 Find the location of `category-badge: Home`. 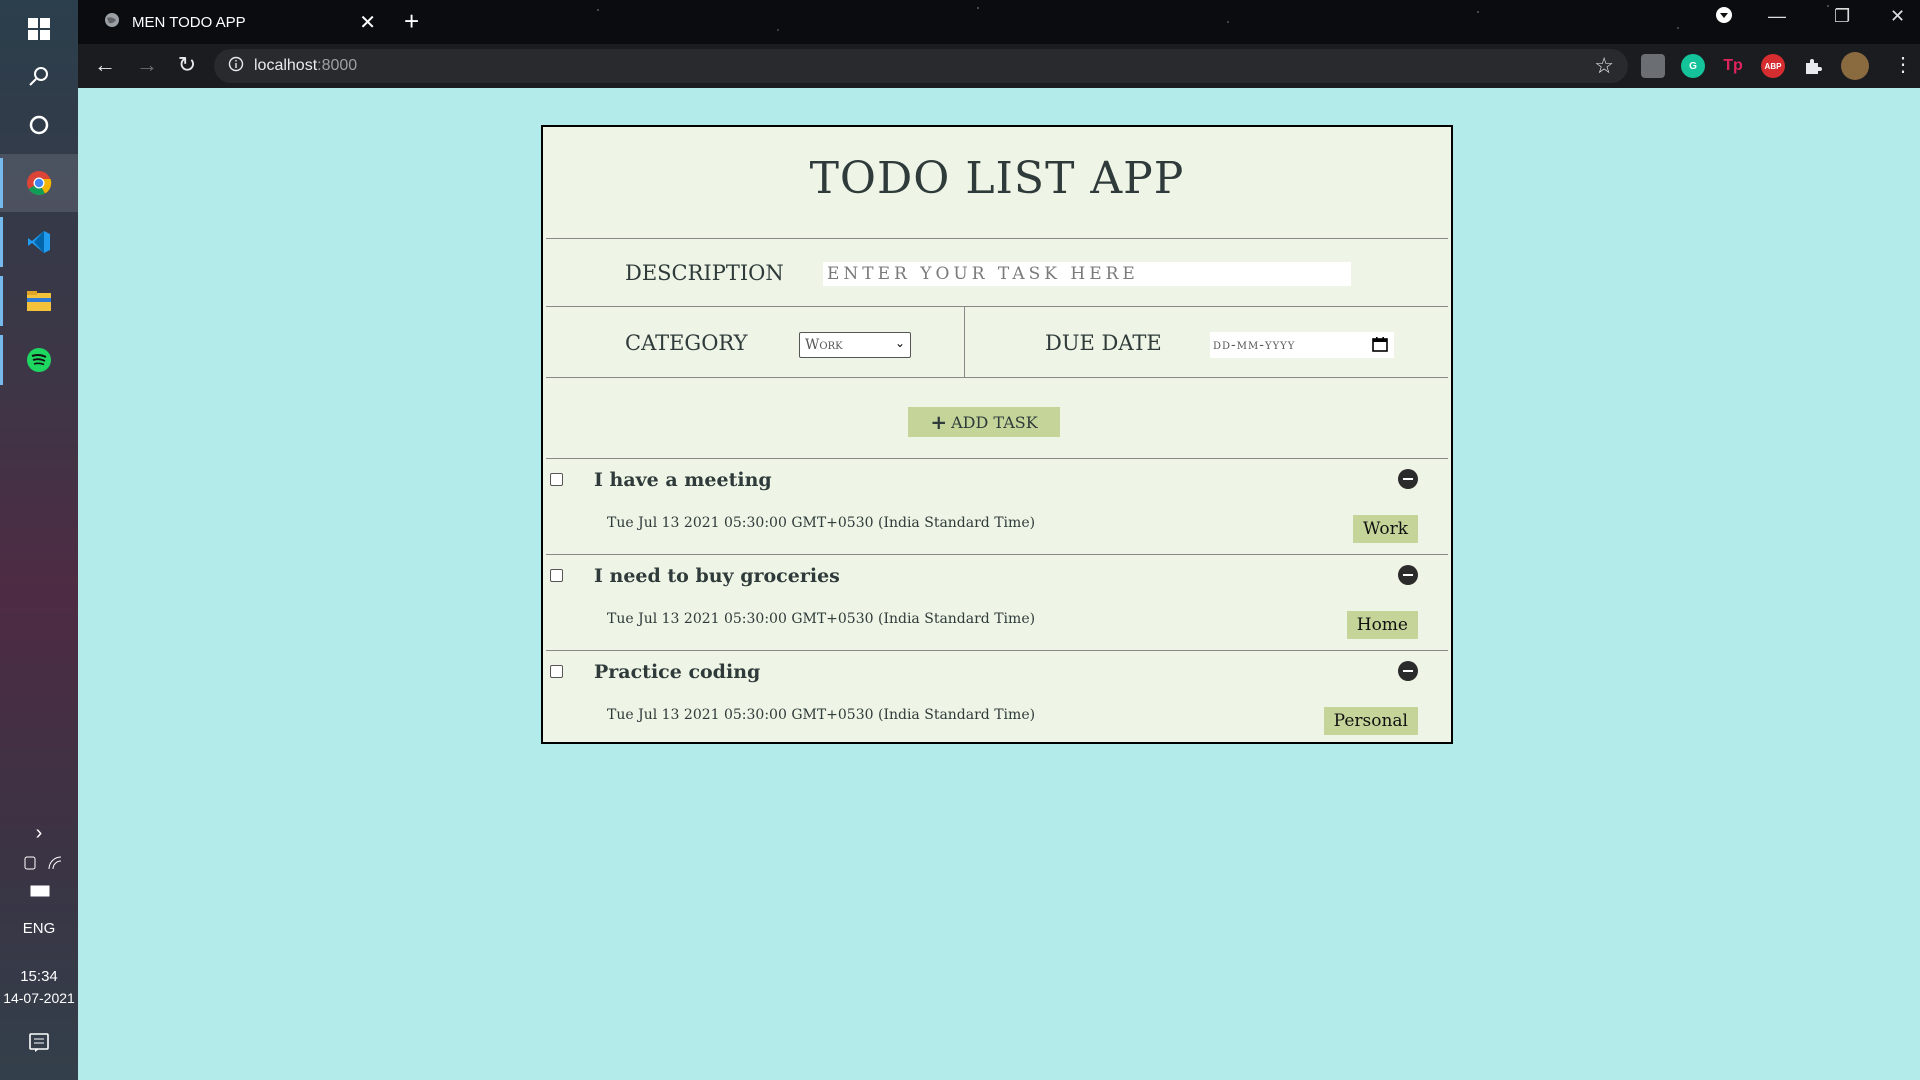

category-badge: Home is located at coordinates (1382, 625).